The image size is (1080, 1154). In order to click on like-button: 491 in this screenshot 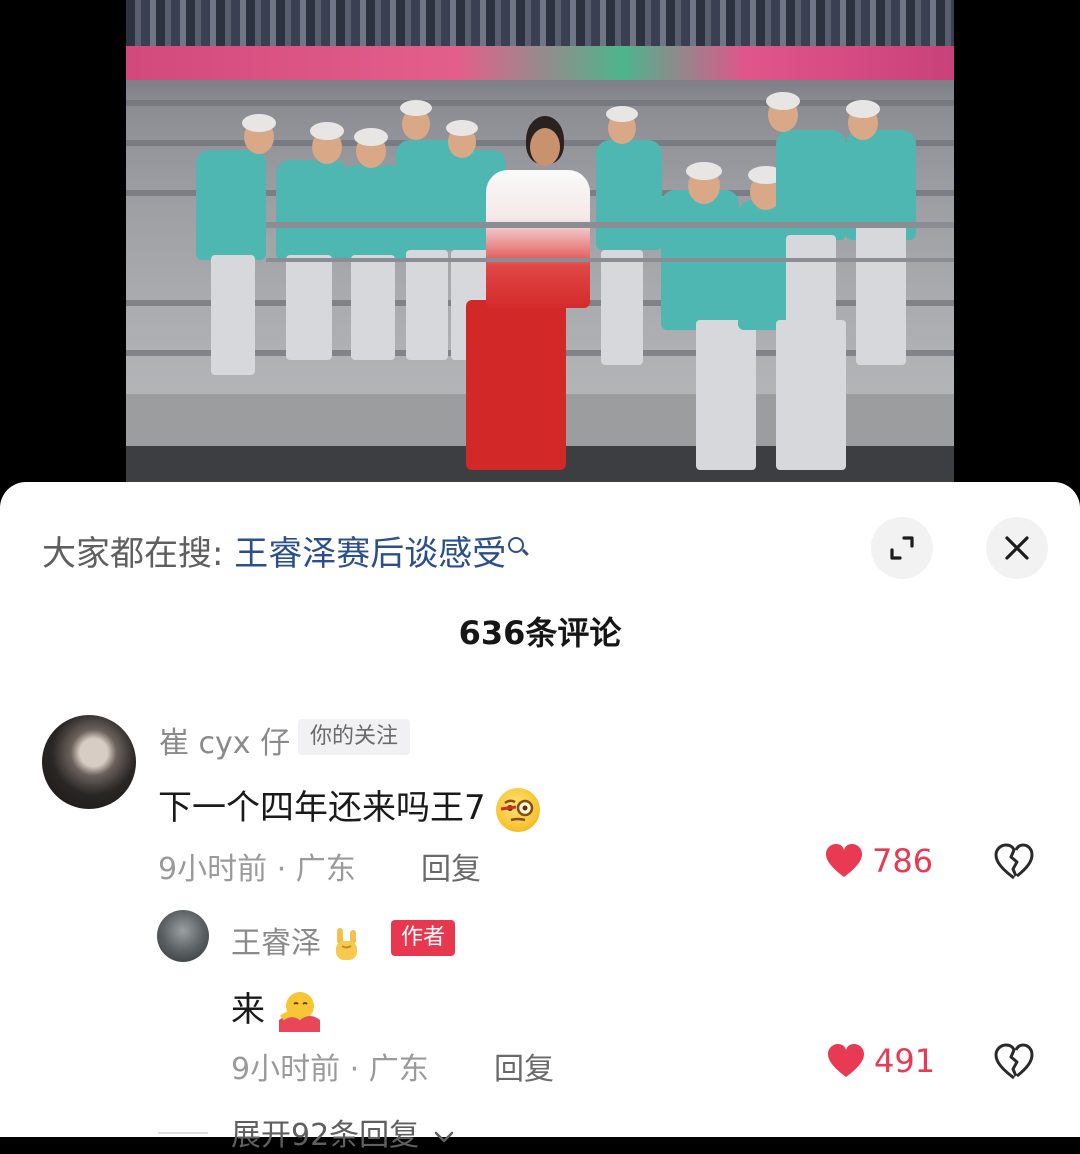, I will do `click(880, 1061)`.